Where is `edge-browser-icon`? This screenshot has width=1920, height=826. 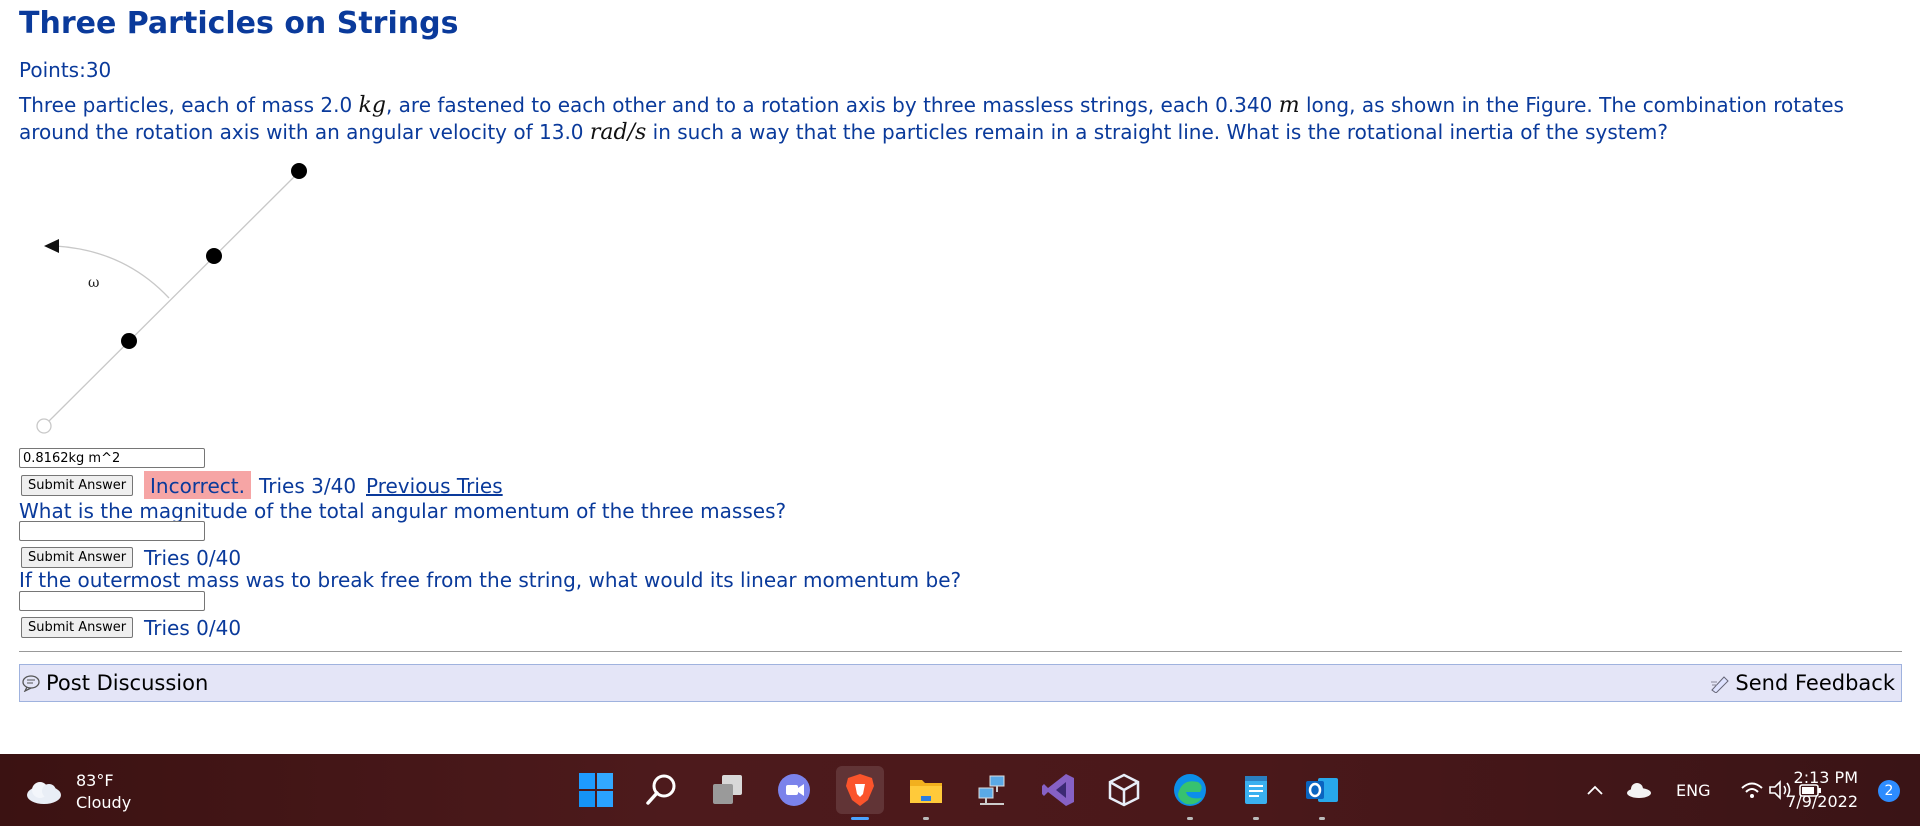
edge-browser-icon is located at coordinates (1190, 793).